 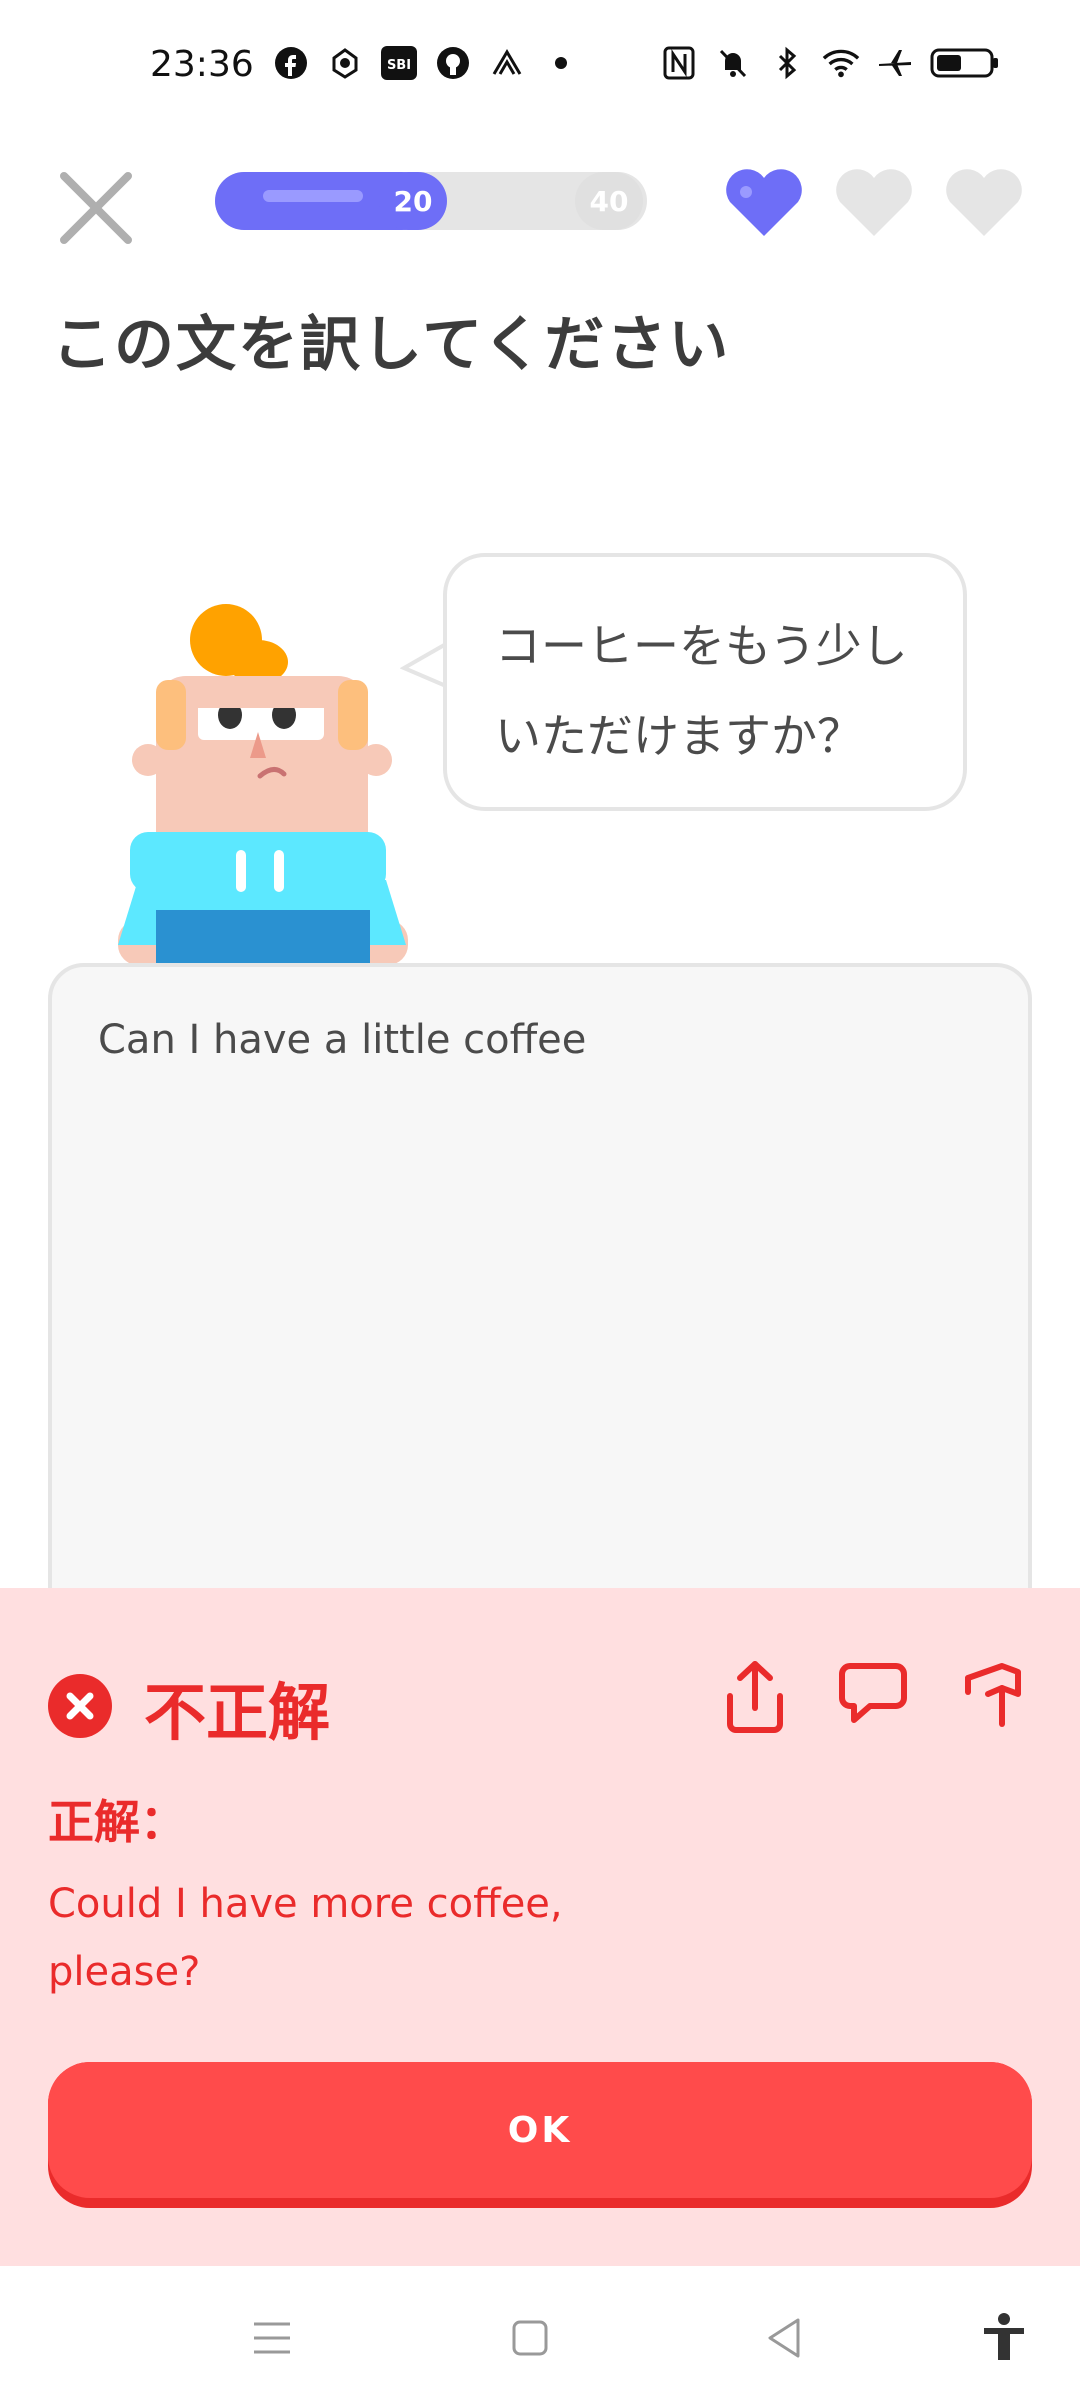 What do you see at coordinates (679, 63) in the screenshot?
I see `nfc-icon` at bounding box center [679, 63].